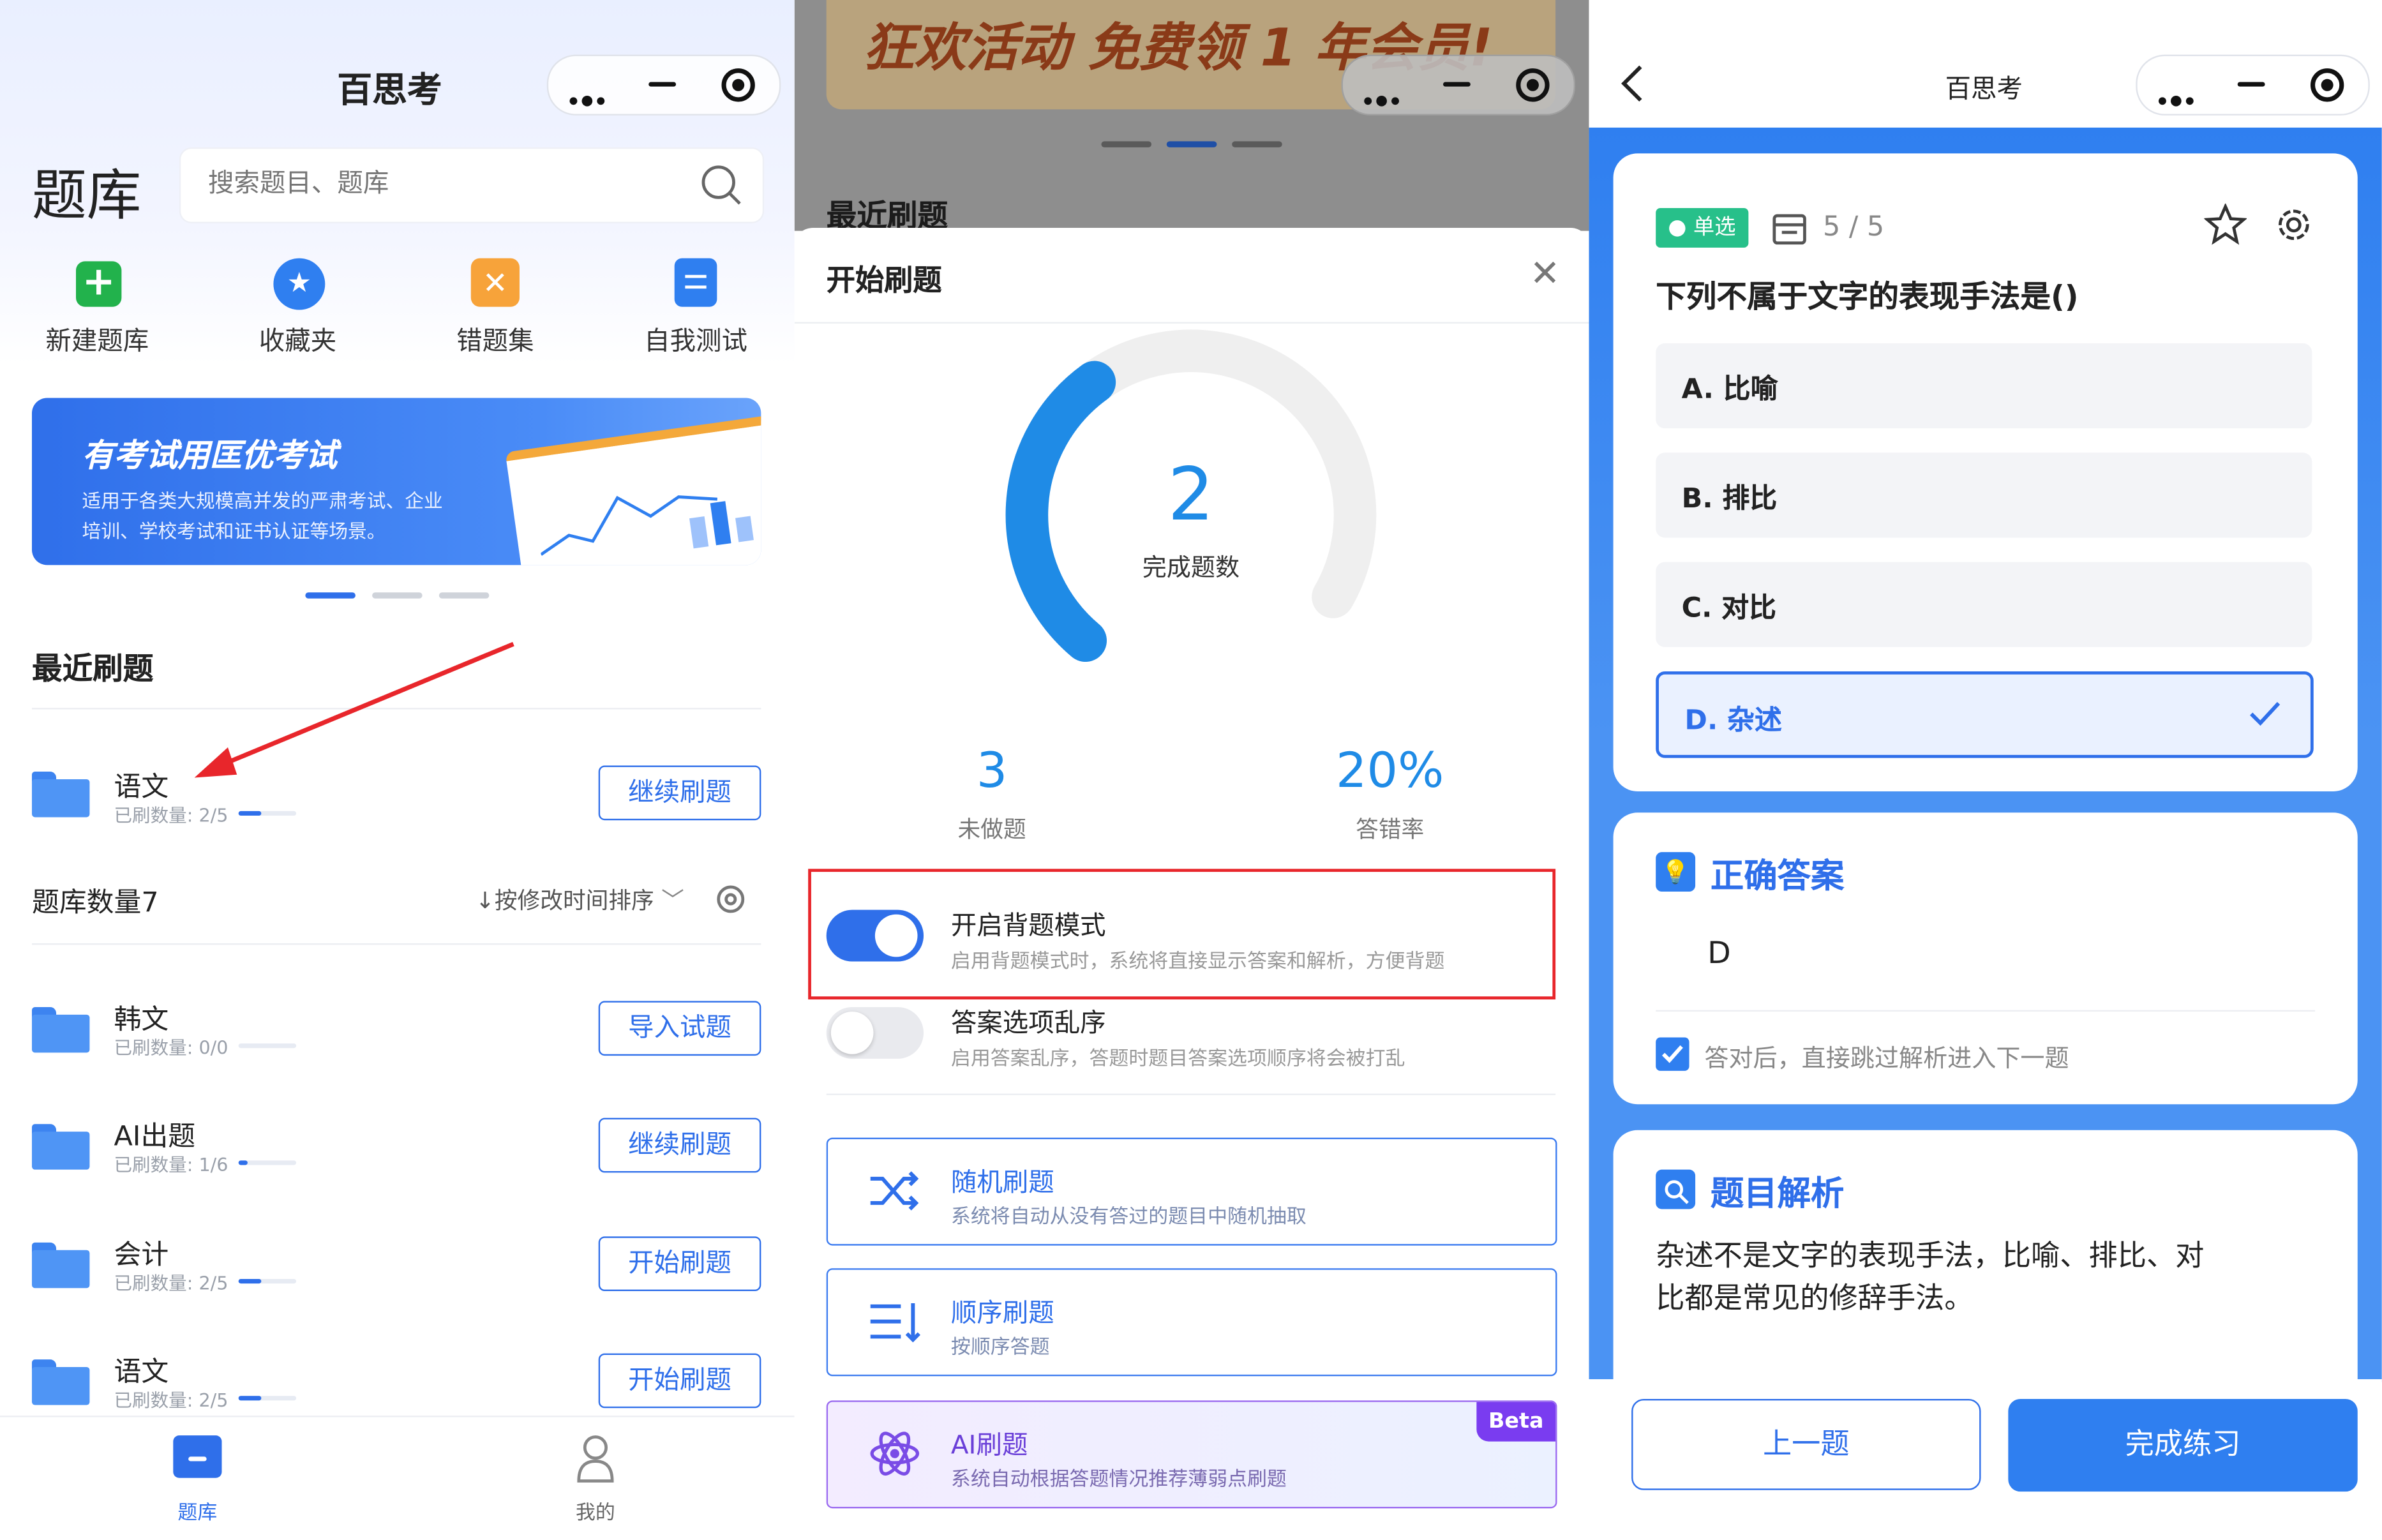 The image size is (2382, 1540). What do you see at coordinates (1191, 117) in the screenshot?
I see `dimmed-background: 狂欢活动 免费领 1 年会员! 最近刷题` at bounding box center [1191, 117].